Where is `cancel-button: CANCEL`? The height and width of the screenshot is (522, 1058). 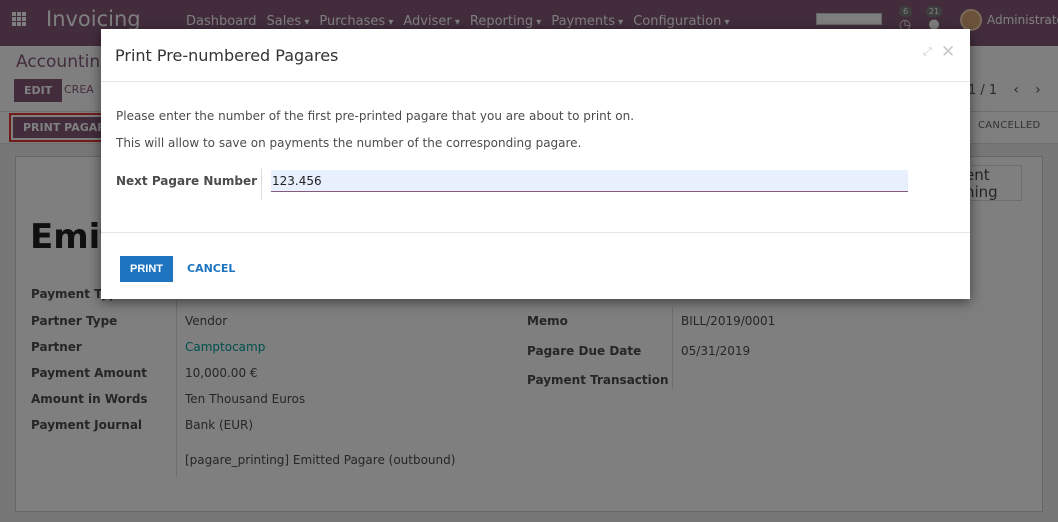 cancel-button: CANCEL is located at coordinates (211, 268).